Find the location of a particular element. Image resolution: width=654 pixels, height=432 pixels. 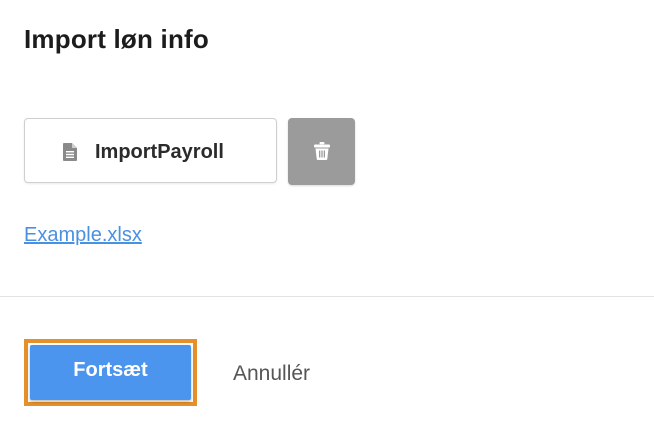

selected-file: ImportPayroll is located at coordinates (150, 150).